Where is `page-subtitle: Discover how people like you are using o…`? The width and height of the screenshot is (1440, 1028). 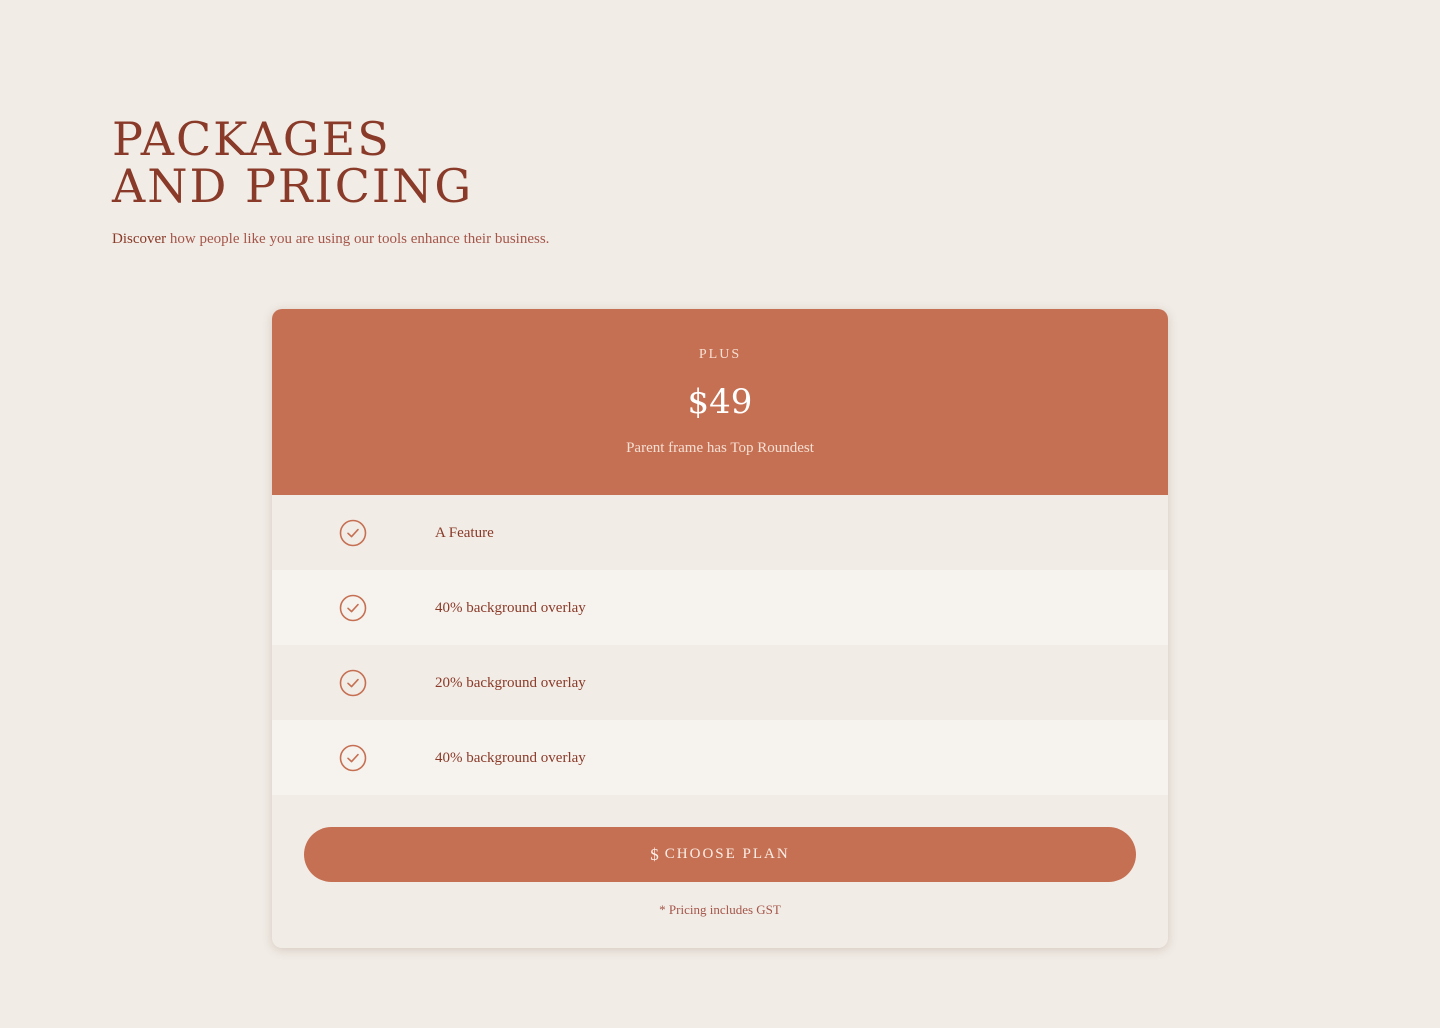
page-subtitle: Discover how people like you are using o… is located at coordinates (330, 239).